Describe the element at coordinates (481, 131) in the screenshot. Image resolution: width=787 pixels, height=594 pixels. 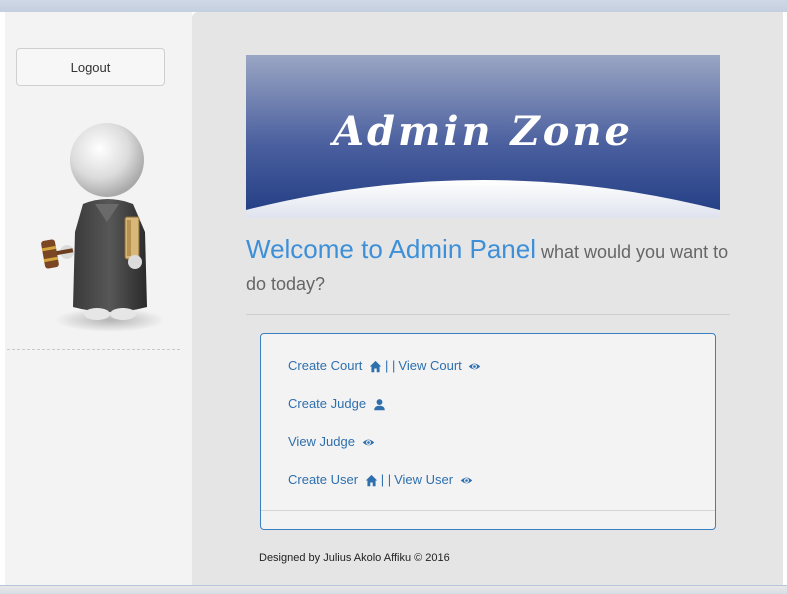
I see `banner-title: Admin Zone` at that location.